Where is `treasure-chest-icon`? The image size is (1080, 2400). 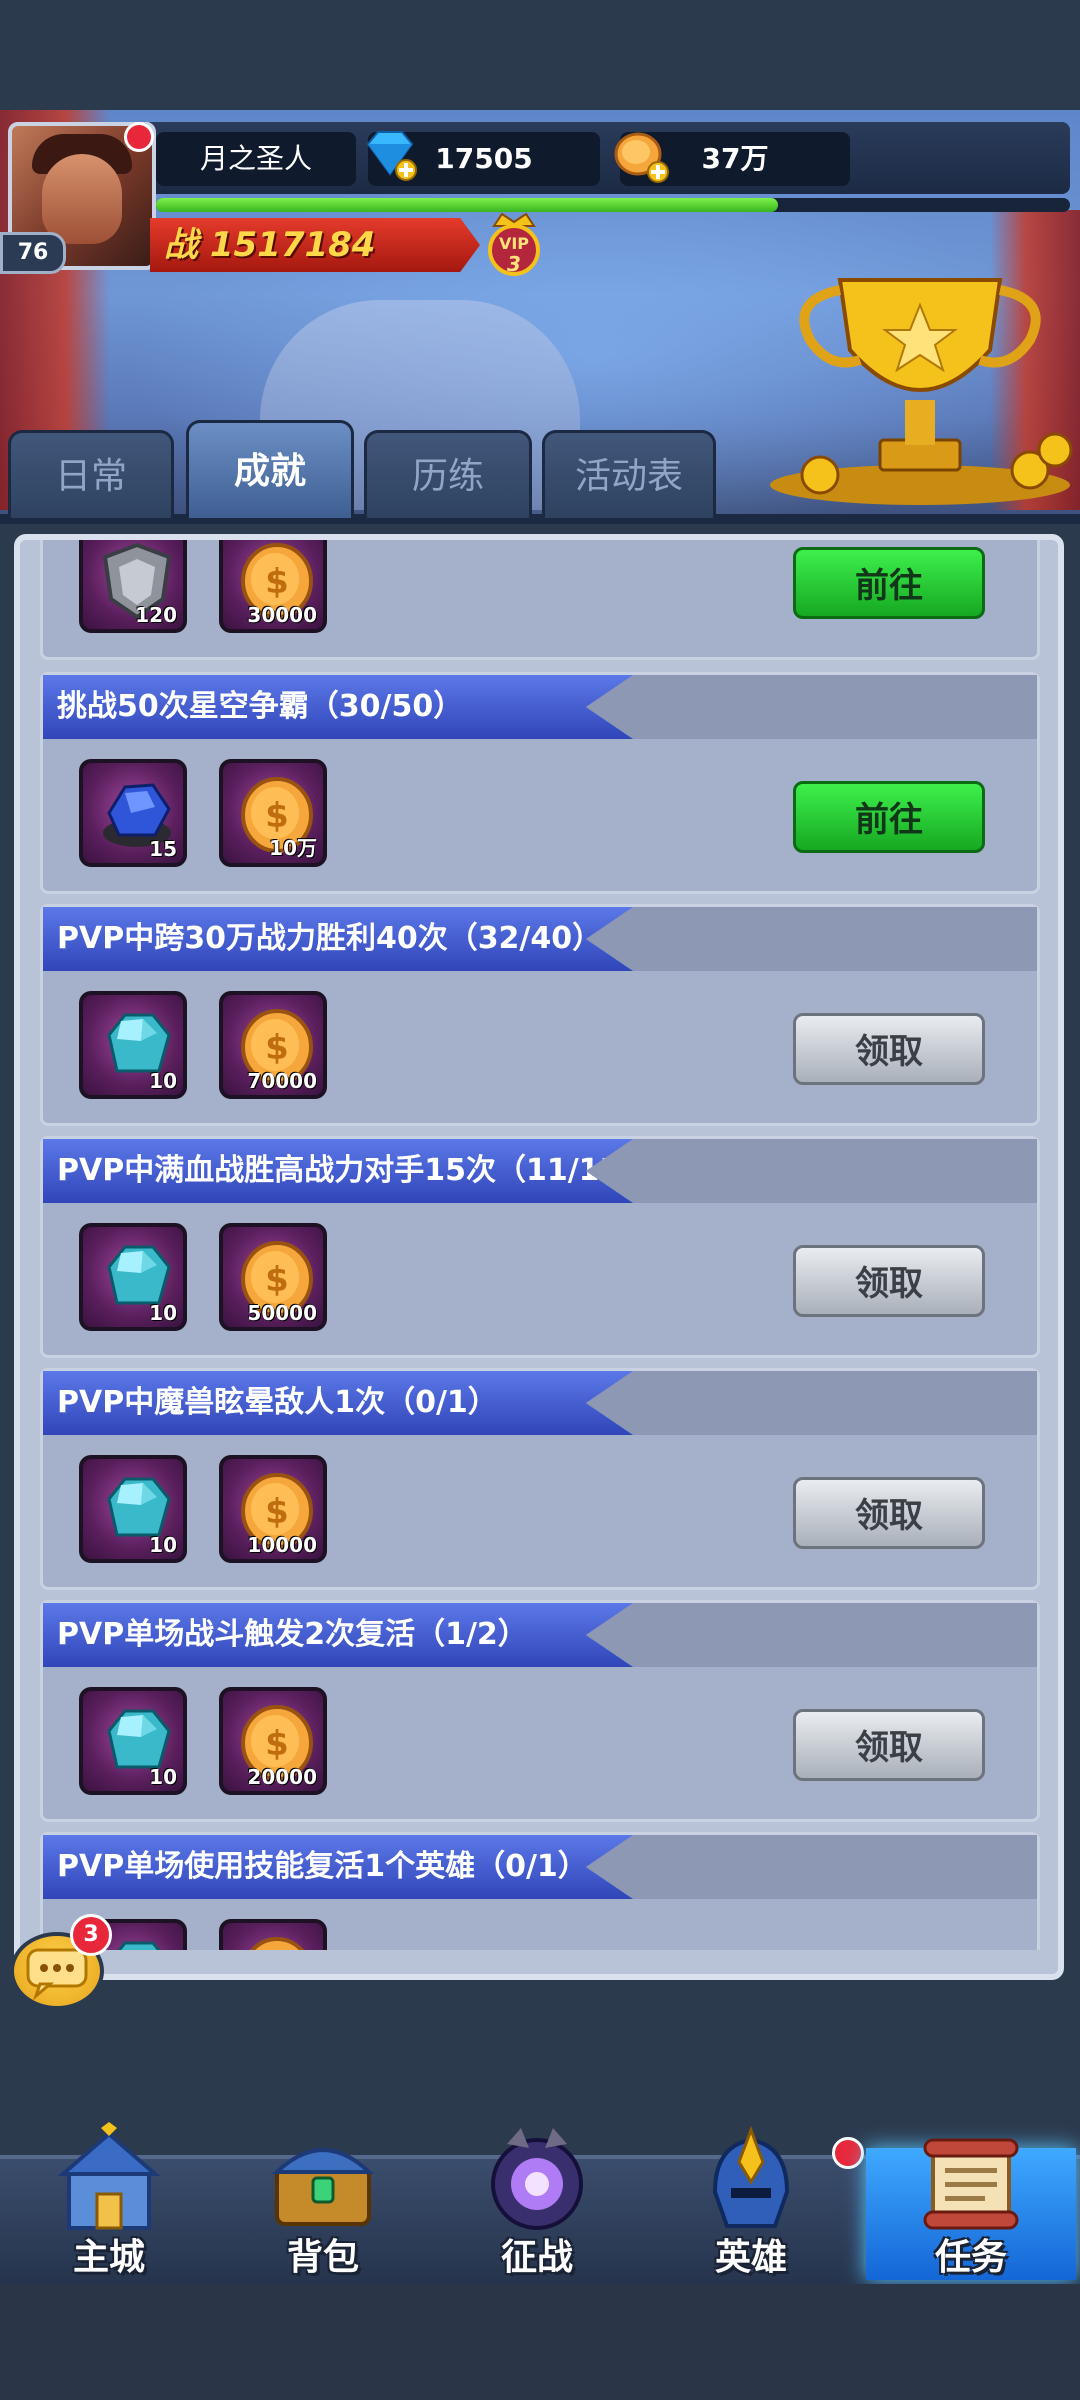 treasure-chest-icon is located at coordinates (323, 2187).